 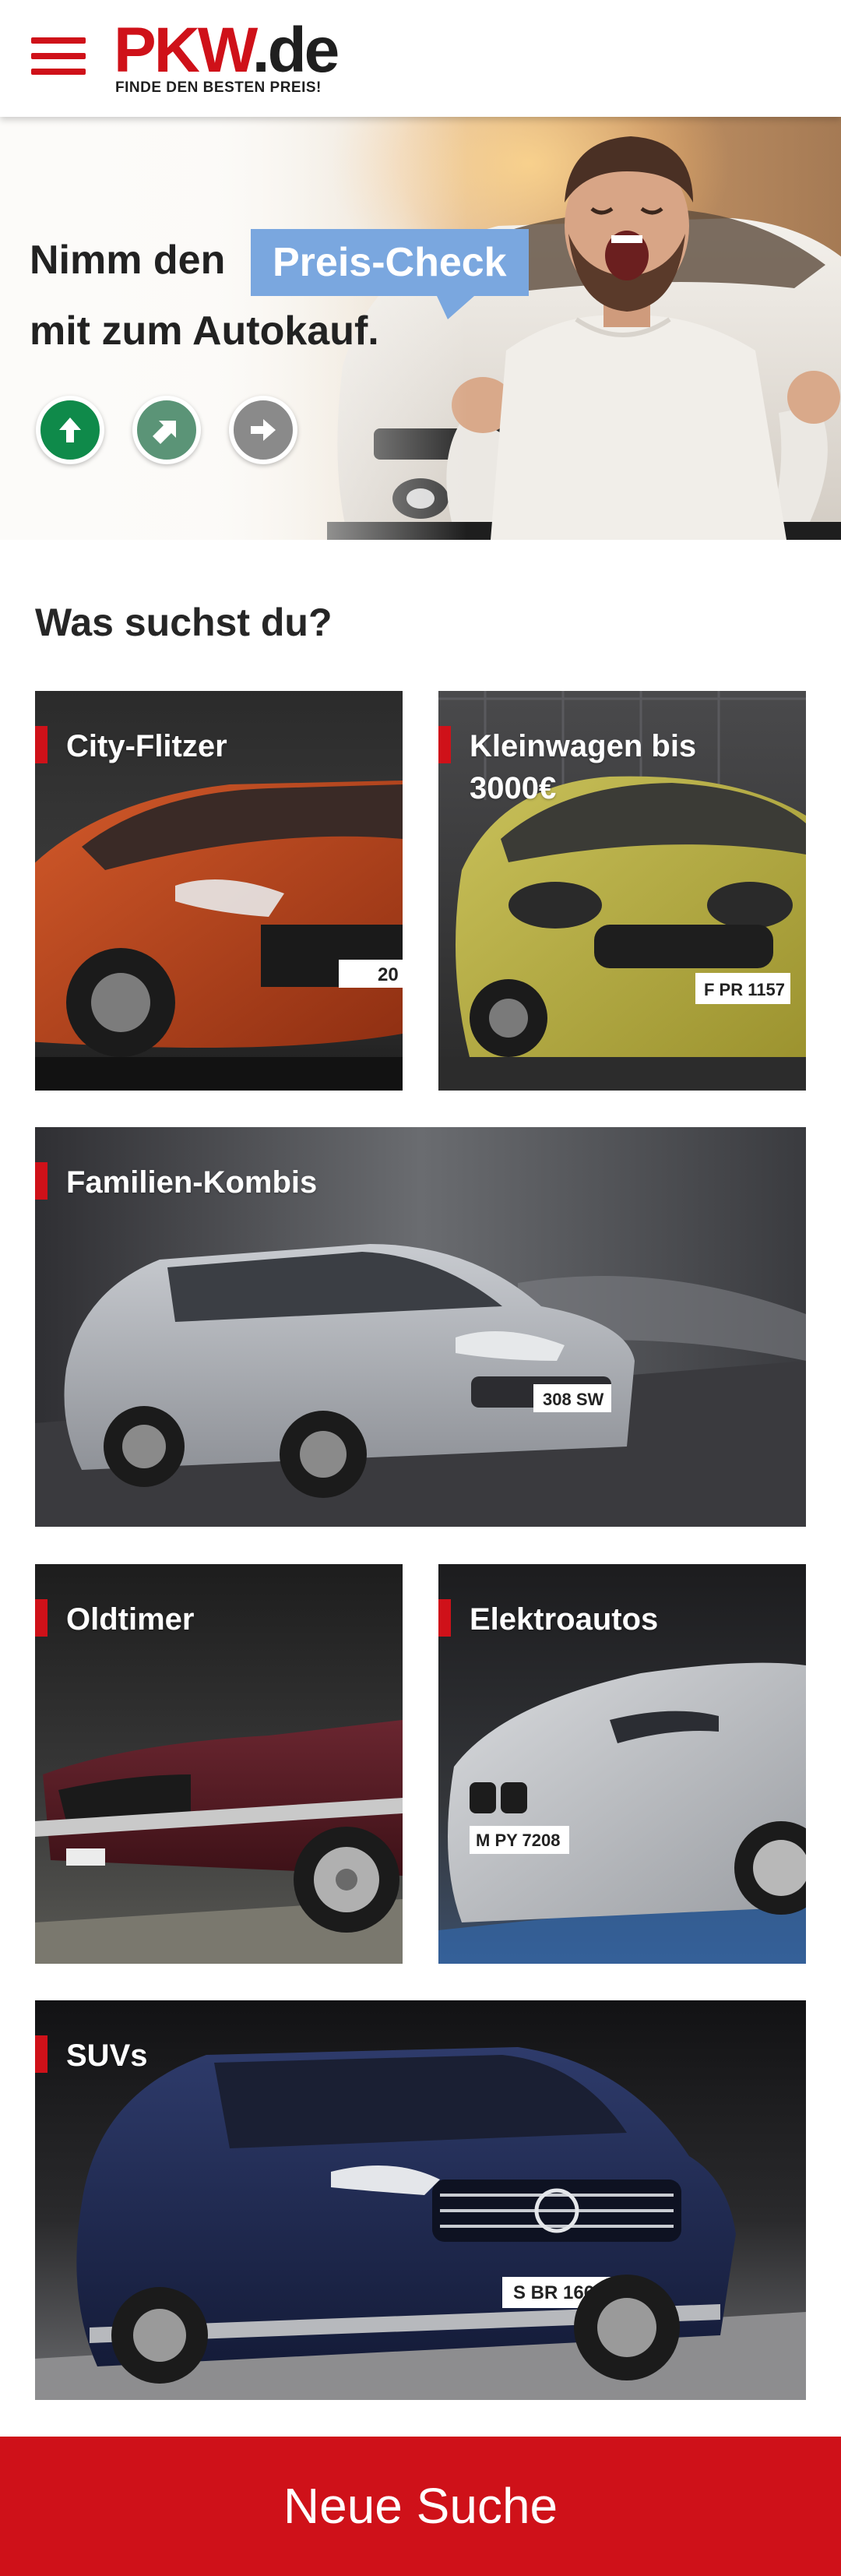 I want to click on logo-tagline: FINDE DEN BESTEN PREIS!, so click(x=218, y=87).